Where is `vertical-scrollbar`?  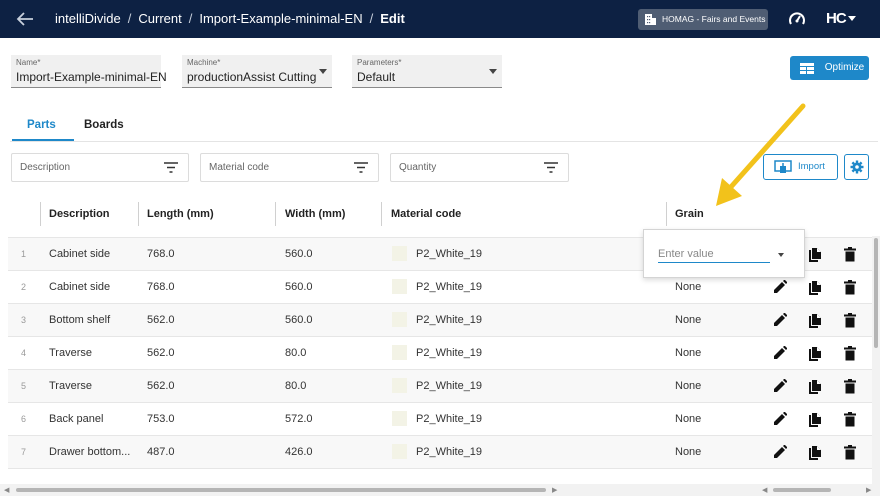 vertical-scrollbar is located at coordinates (876, 360).